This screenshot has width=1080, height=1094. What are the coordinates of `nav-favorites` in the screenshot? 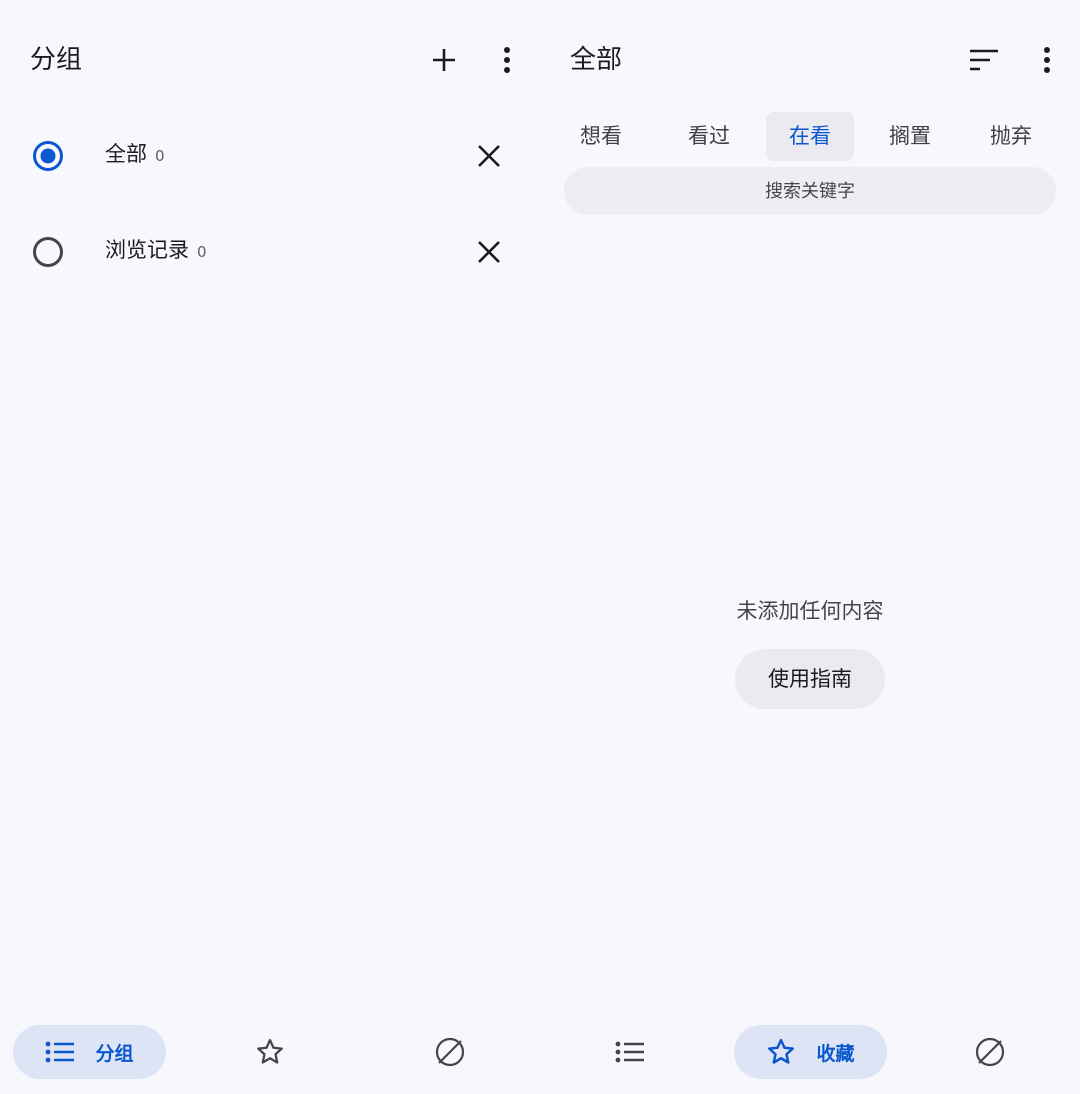 It's located at (270, 1052).